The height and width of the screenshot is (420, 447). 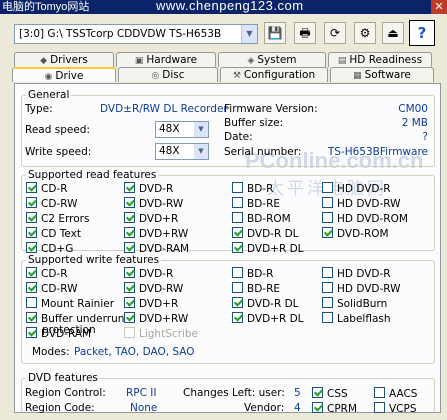 What do you see at coordinates (354, 303) in the screenshot?
I see `feature-checkbox: SolidBurn` at bounding box center [354, 303].